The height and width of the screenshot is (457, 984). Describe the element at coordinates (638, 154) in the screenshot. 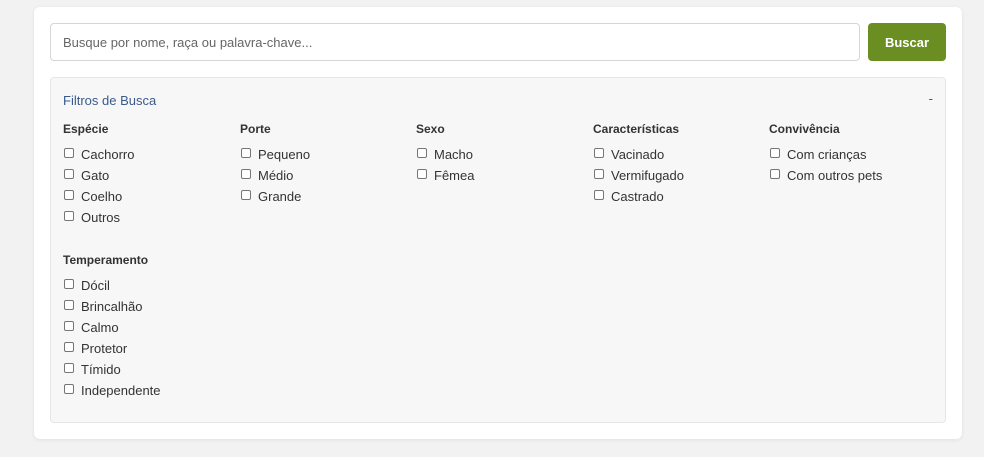

I see `option-label: Vacinado` at that location.